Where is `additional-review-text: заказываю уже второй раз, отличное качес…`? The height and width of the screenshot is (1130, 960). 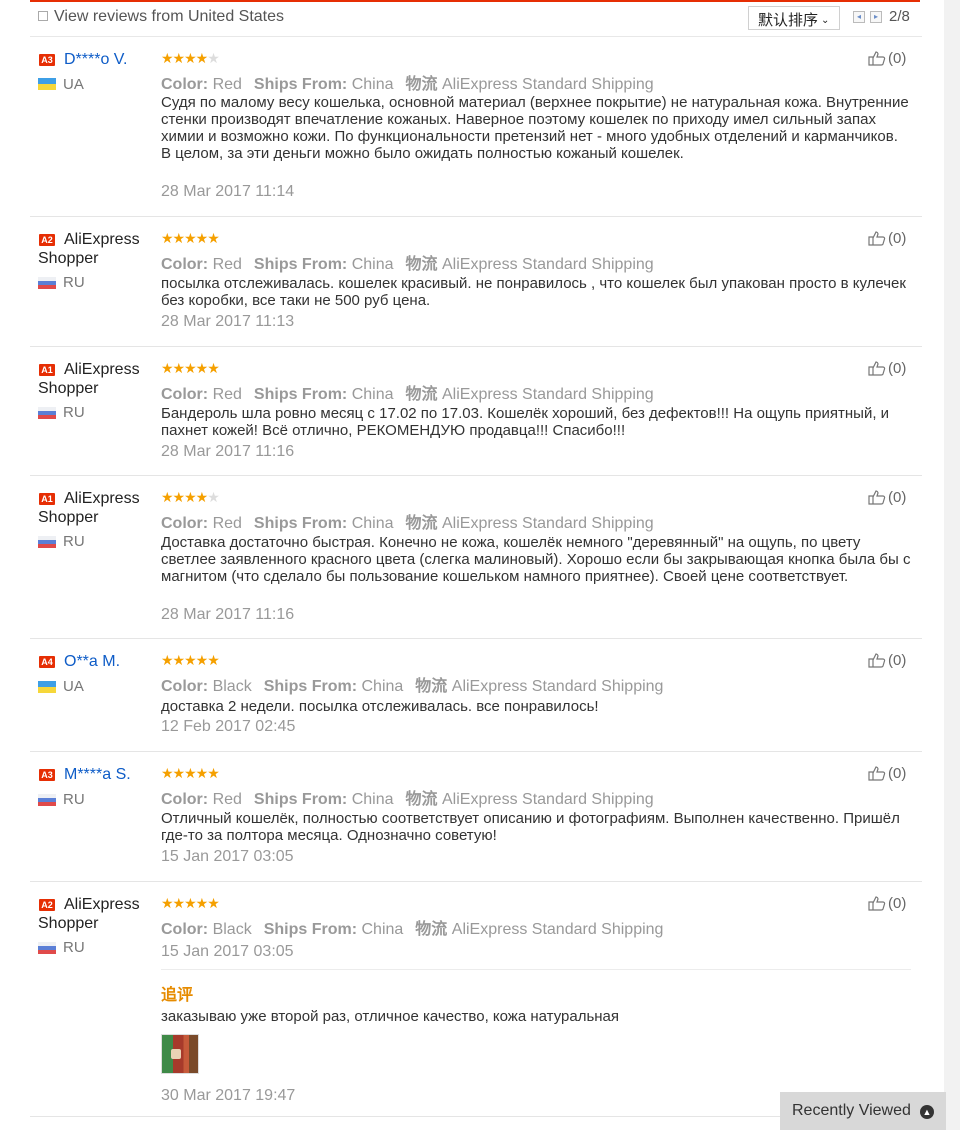
additional-review-text: заказываю уже второй раз, отличное качес… is located at coordinates (390, 1016).